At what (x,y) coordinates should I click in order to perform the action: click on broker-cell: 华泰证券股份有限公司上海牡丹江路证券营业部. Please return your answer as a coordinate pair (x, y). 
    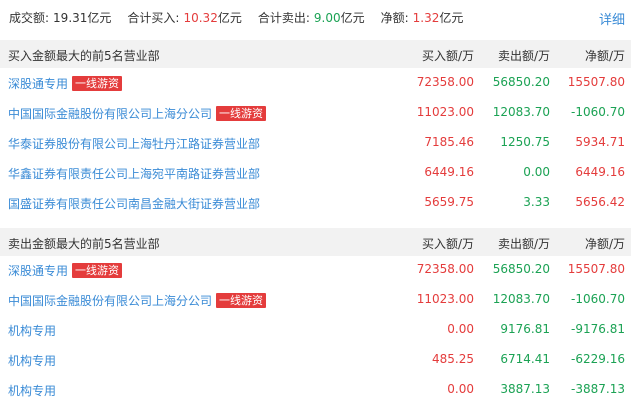
    Looking at the image, I should click on (134, 143).